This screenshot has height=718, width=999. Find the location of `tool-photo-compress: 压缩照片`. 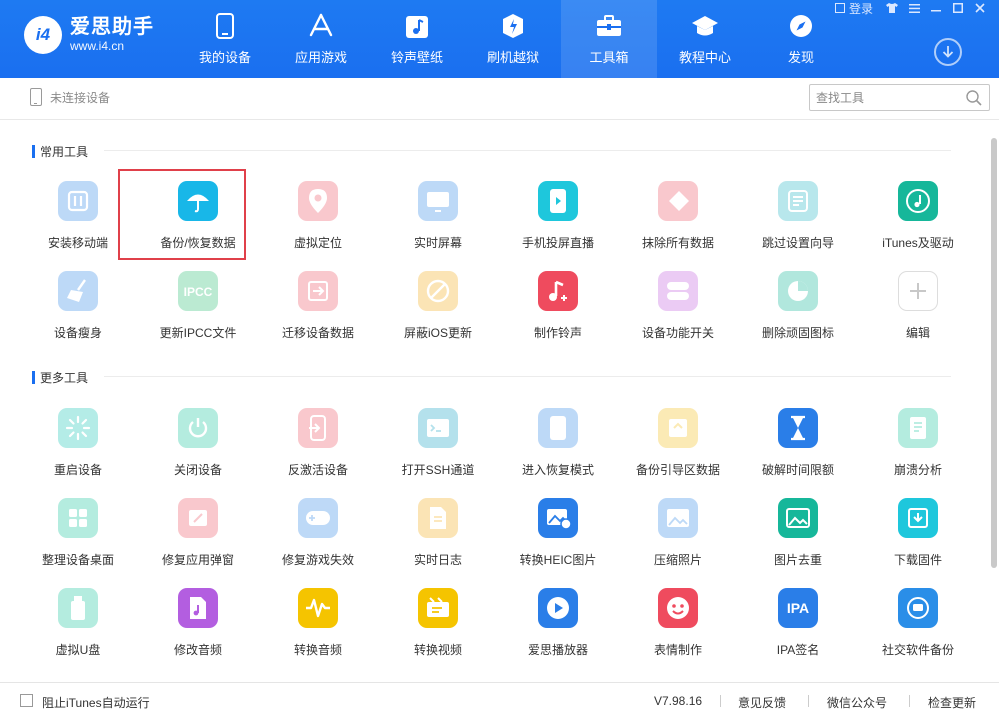

tool-photo-compress: 压缩照片 is located at coordinates (678, 538).